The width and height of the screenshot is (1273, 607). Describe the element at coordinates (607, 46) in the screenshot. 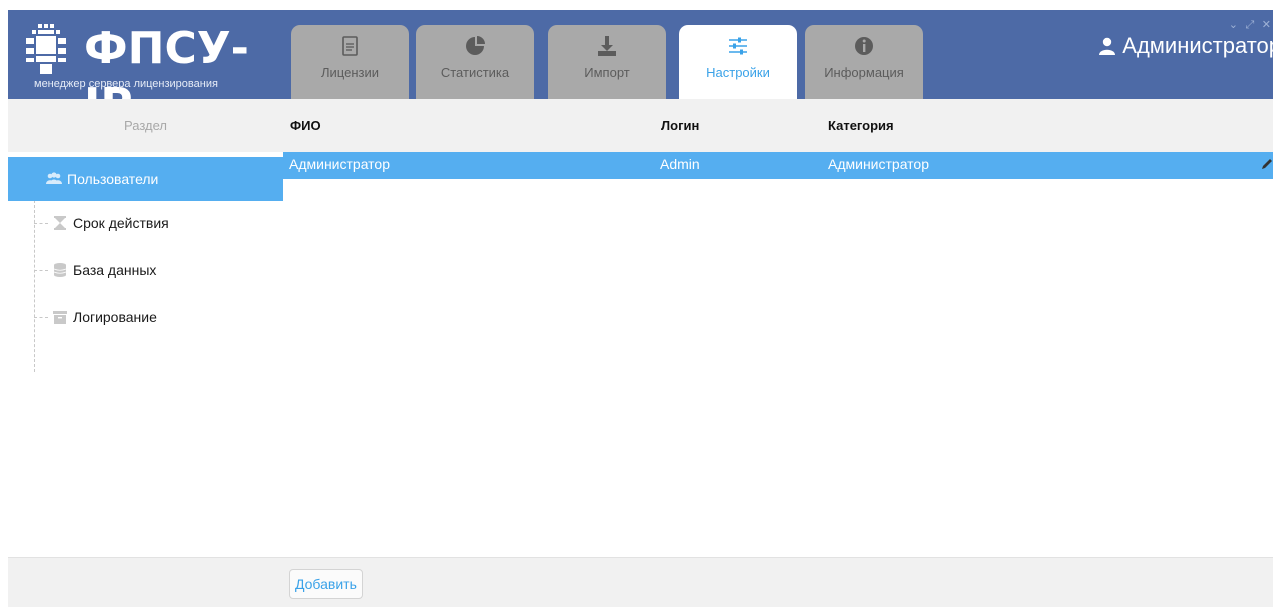

I see `download-icon` at that location.